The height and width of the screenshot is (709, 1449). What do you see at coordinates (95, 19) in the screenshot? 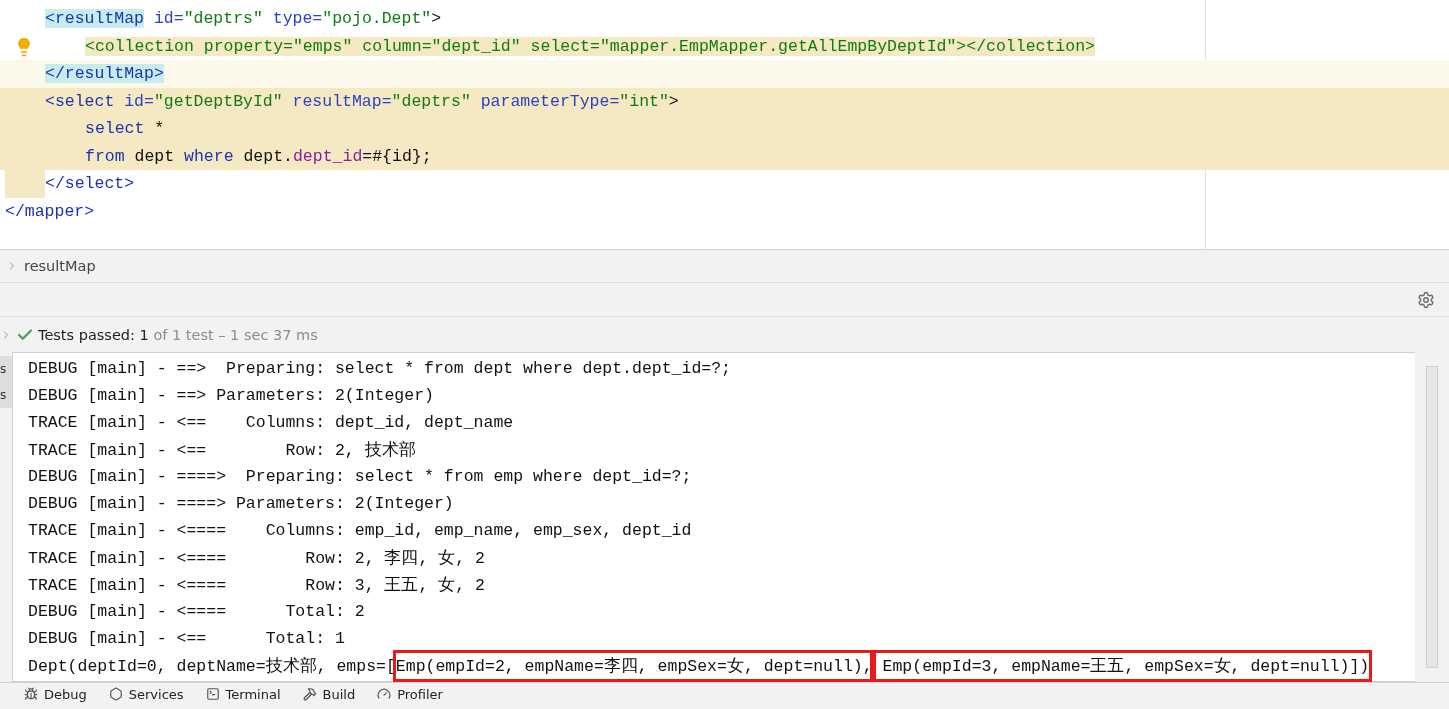
I see `code-token: <resultMap` at bounding box center [95, 19].